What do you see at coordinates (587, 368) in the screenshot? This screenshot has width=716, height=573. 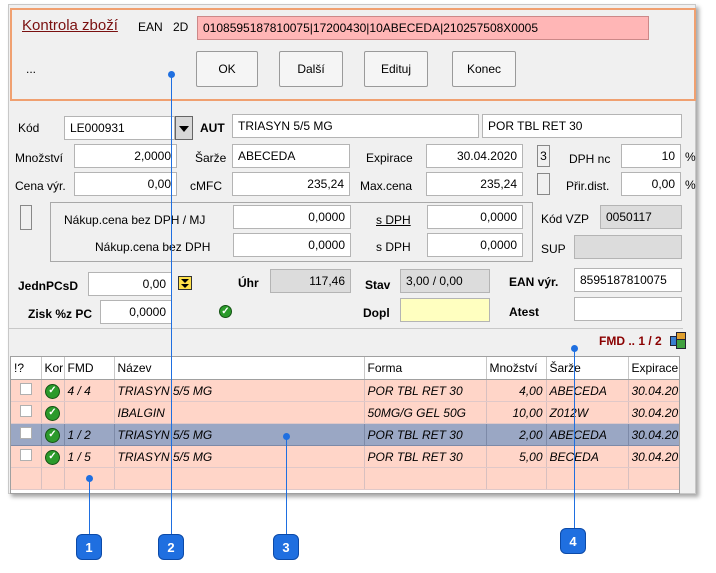 I see `col-header-sarze: Šarže` at bounding box center [587, 368].